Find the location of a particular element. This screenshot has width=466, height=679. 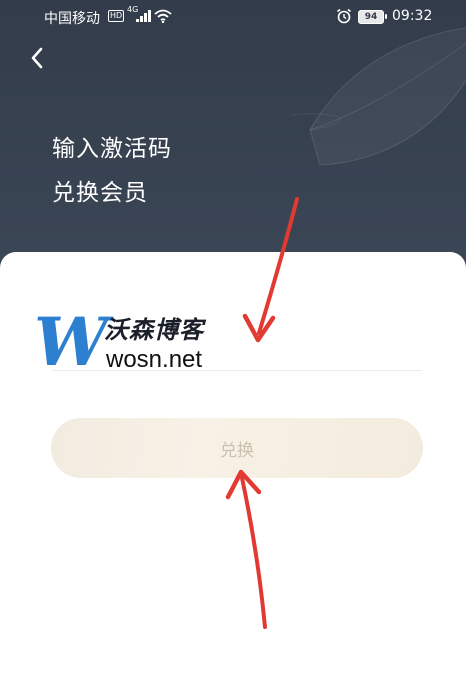

hd-badge: HD is located at coordinates (116, 16).